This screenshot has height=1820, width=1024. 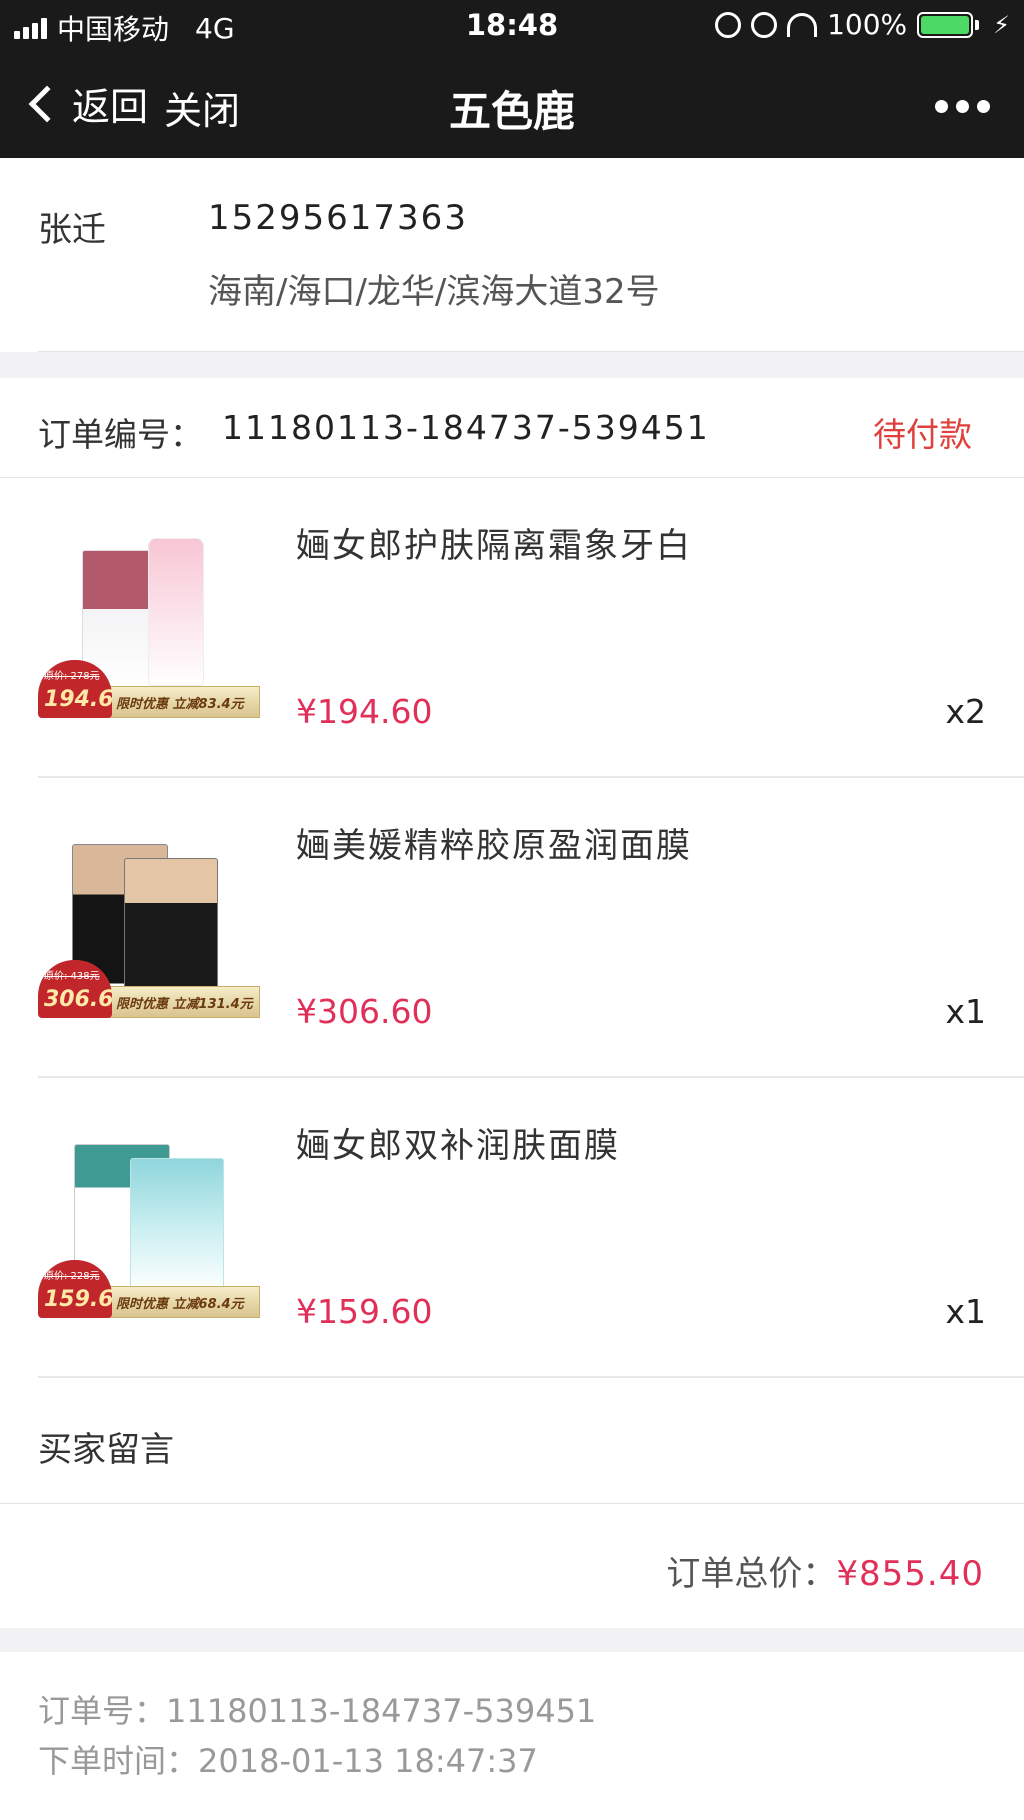 I want to click on product-title: 婳女郎护肤隔离霜象牙白, so click(x=494, y=546).